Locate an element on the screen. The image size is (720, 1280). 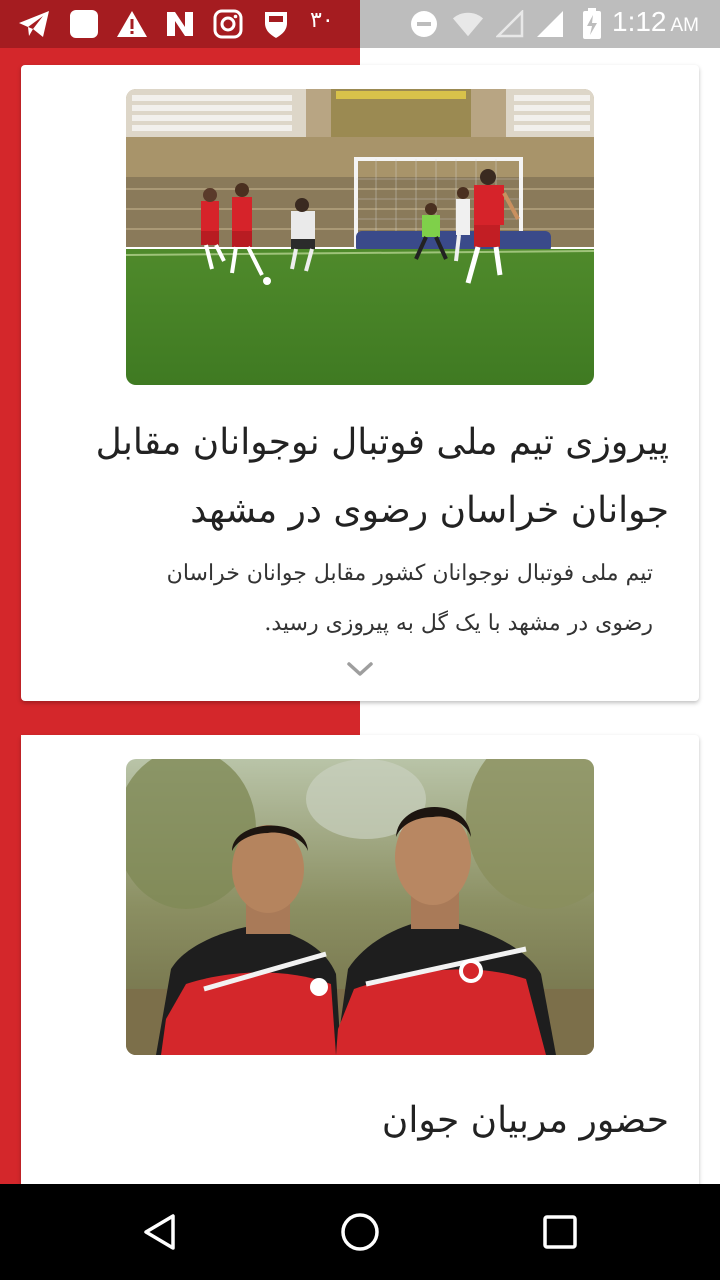
battery-charging-icon is located at coordinates (592, 24).